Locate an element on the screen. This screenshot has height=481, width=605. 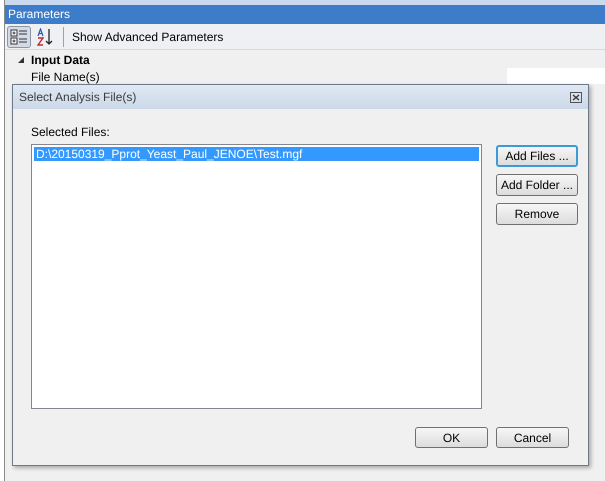
expand-arrow-icon is located at coordinates (21, 60).